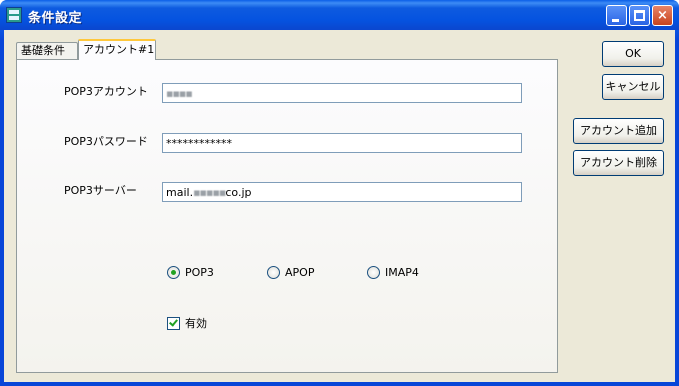  I want to click on pop3-server-label: POP3サーバー, so click(100, 190).